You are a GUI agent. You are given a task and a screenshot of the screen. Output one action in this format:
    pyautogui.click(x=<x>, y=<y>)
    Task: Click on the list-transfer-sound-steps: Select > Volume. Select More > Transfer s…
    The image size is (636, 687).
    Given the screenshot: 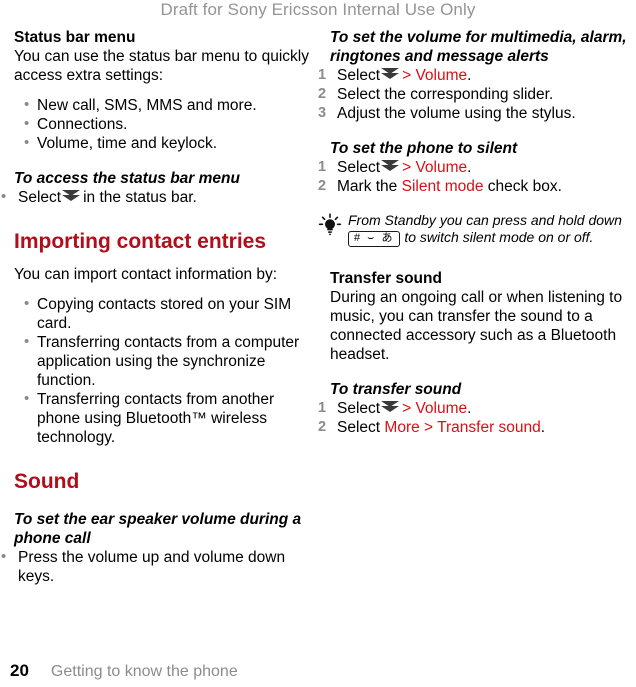 What is the action you would take?
    pyautogui.click(x=474, y=418)
    